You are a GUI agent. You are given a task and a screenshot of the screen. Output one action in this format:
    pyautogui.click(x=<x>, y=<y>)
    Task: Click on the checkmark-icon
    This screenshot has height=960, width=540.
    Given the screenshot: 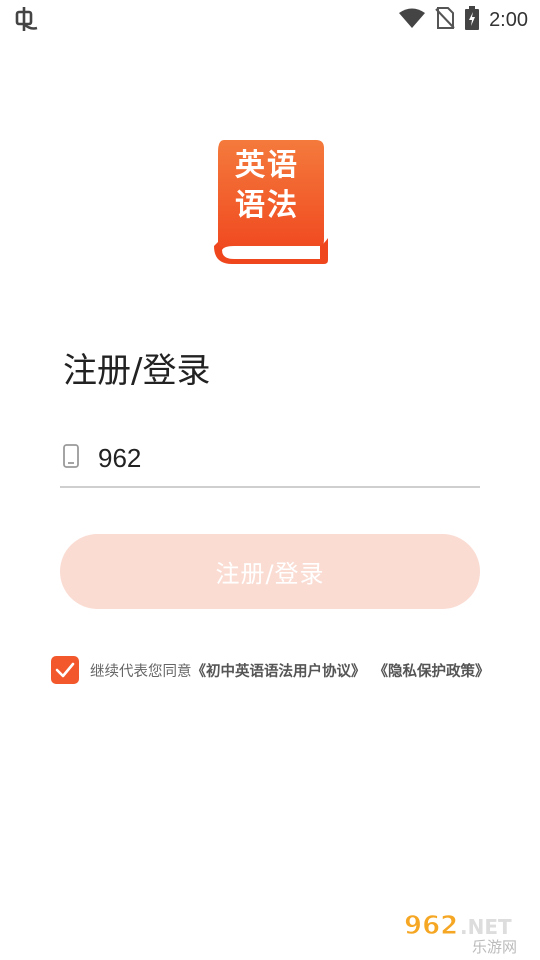 What is the action you would take?
    pyautogui.click(x=65, y=670)
    